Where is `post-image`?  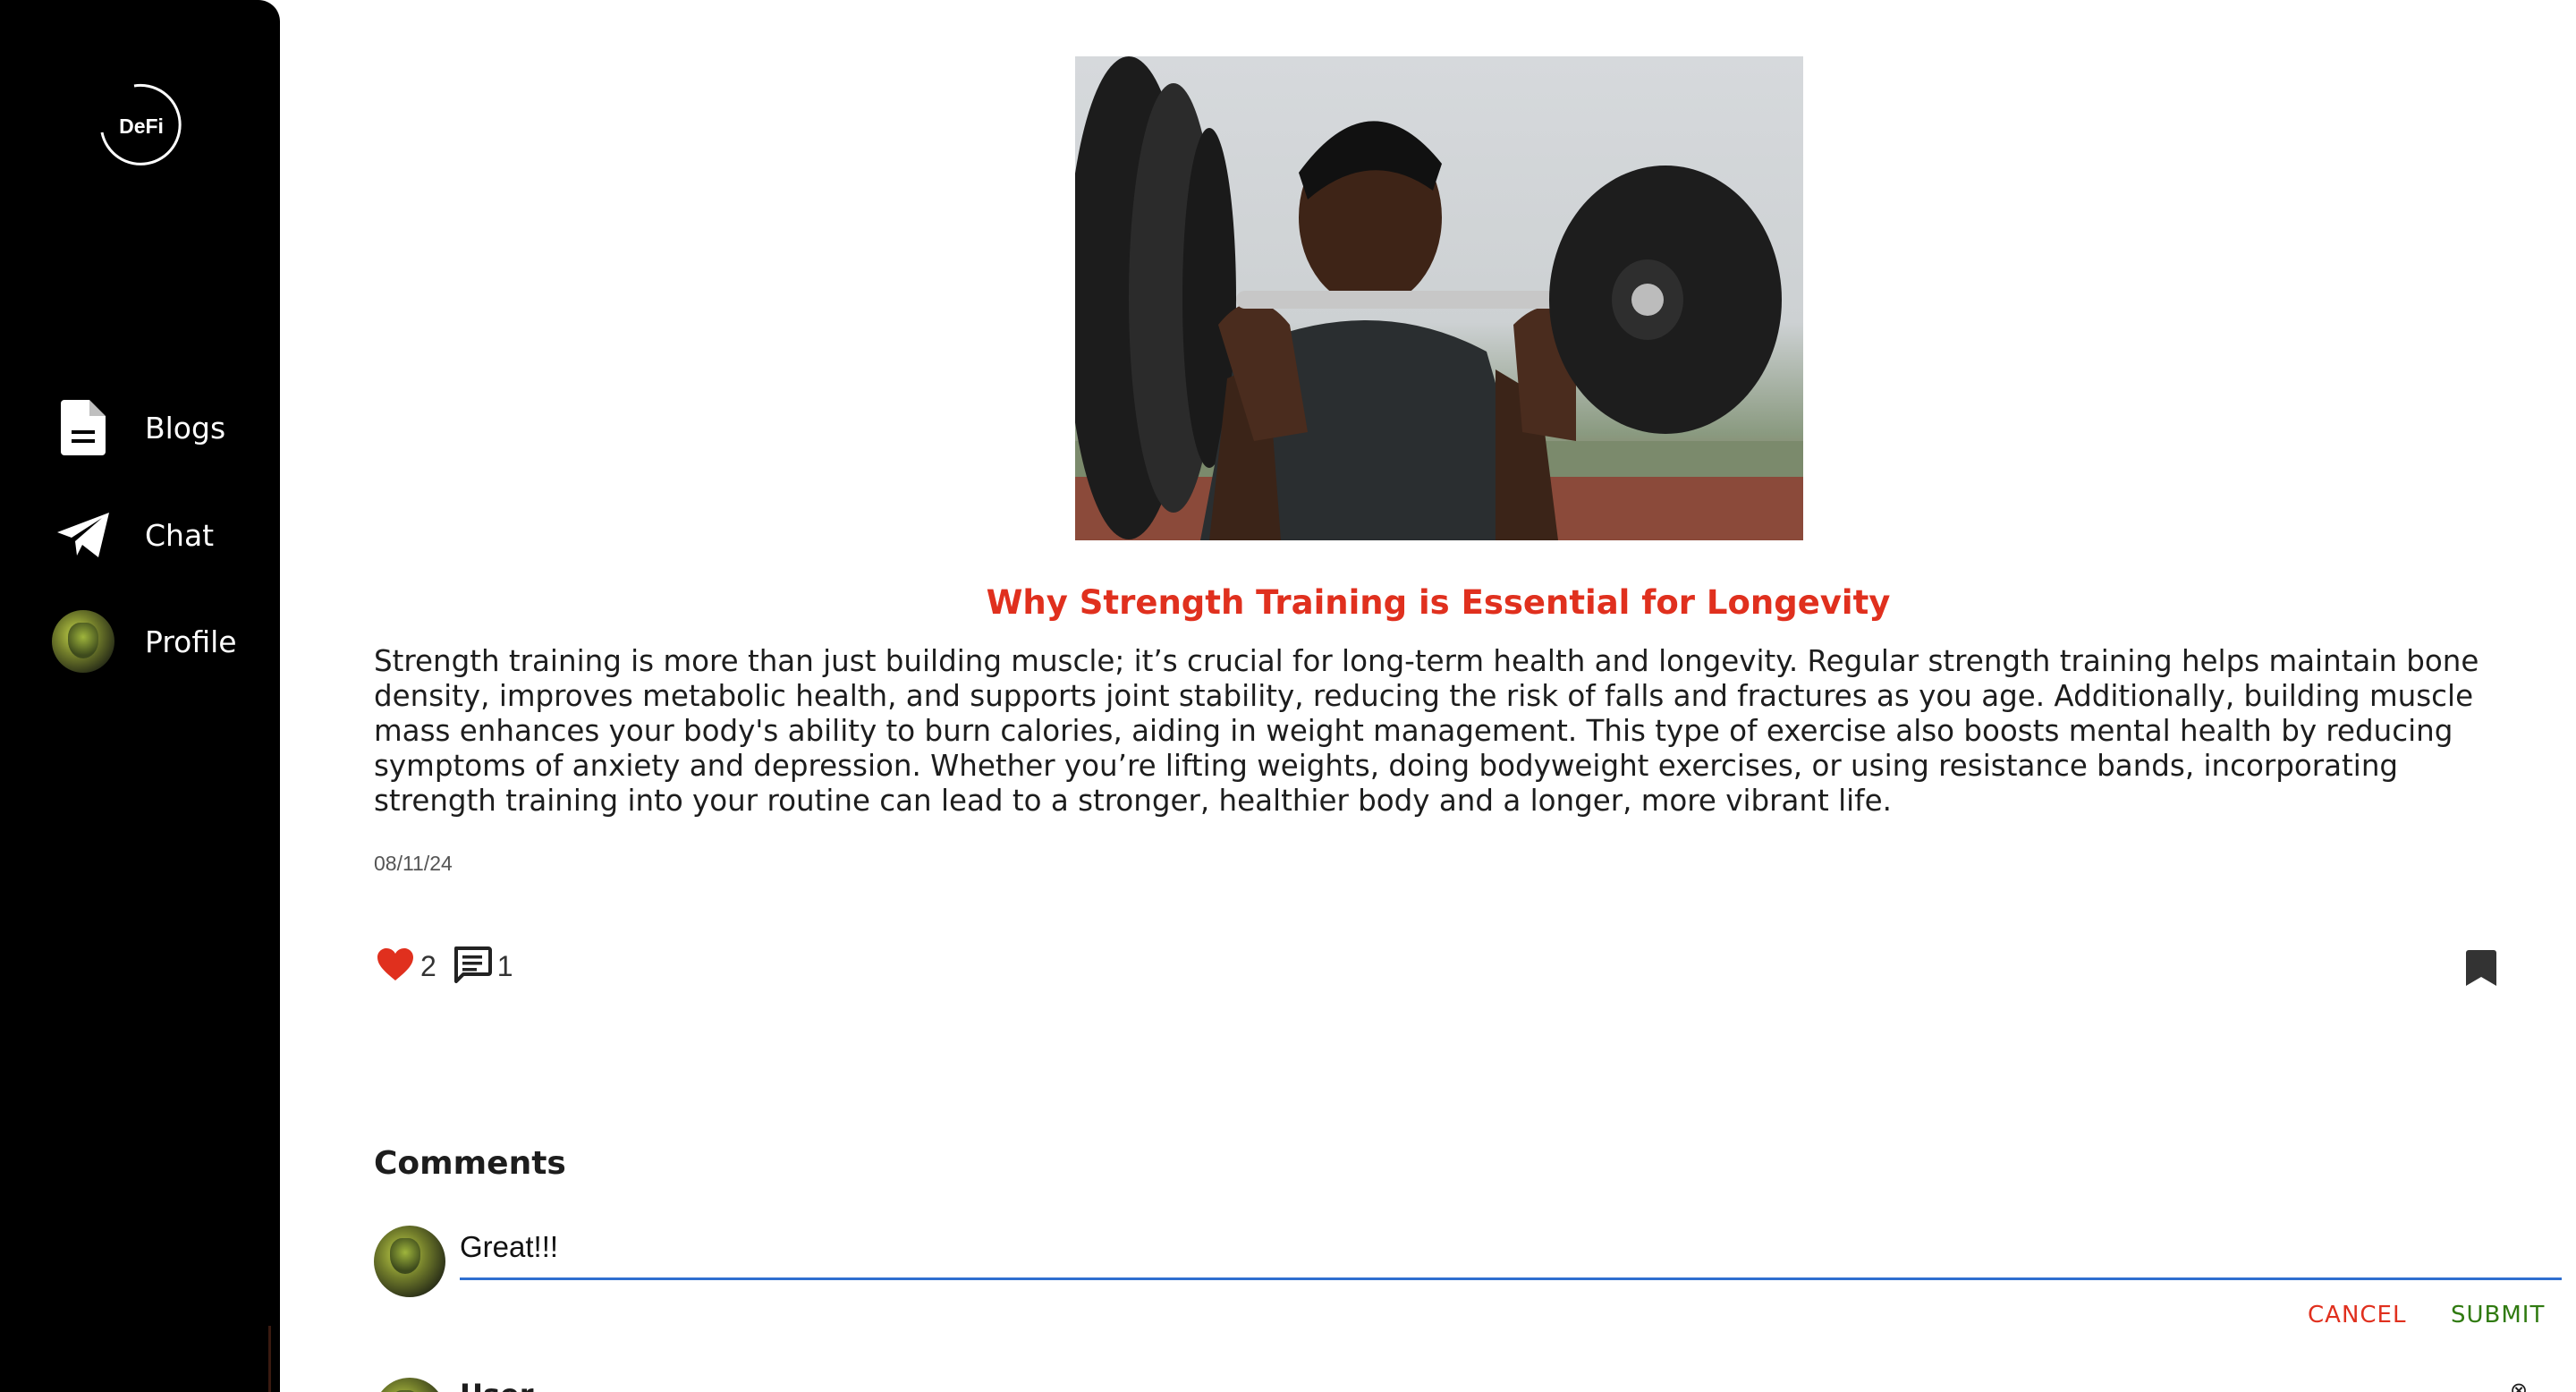
post-image is located at coordinates (1439, 298).